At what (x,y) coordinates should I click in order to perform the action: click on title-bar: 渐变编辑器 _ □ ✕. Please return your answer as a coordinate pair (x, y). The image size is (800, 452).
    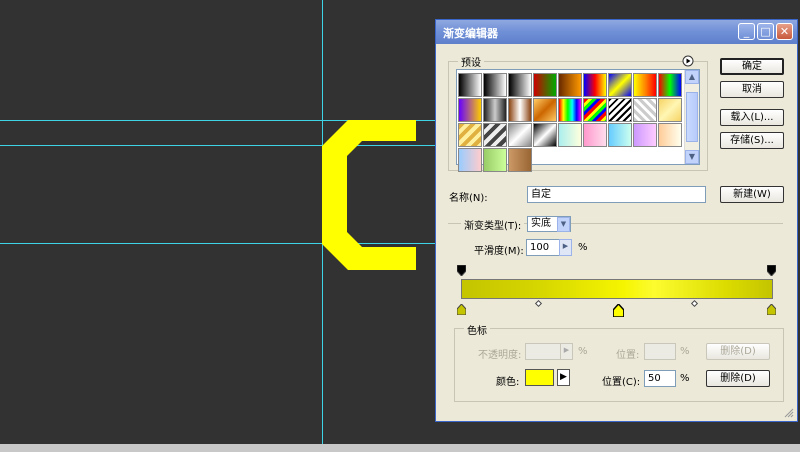
    Looking at the image, I should click on (616, 32).